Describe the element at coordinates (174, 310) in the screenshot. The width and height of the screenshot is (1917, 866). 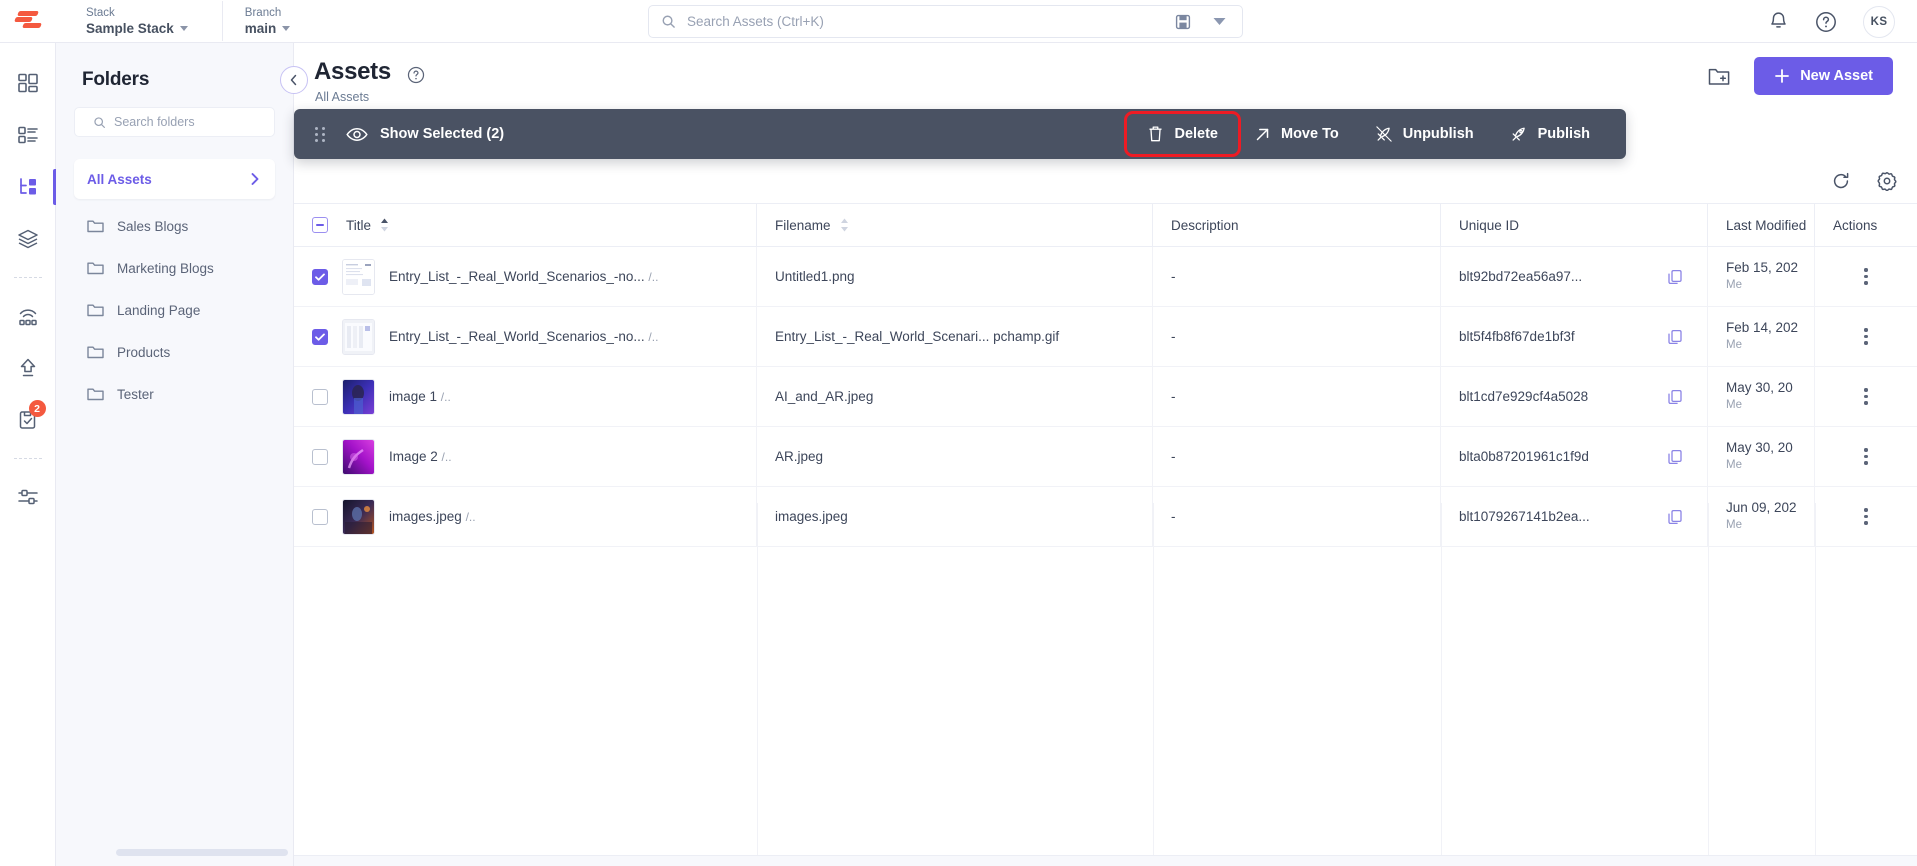
I see `folder-item: Landing Page` at that location.